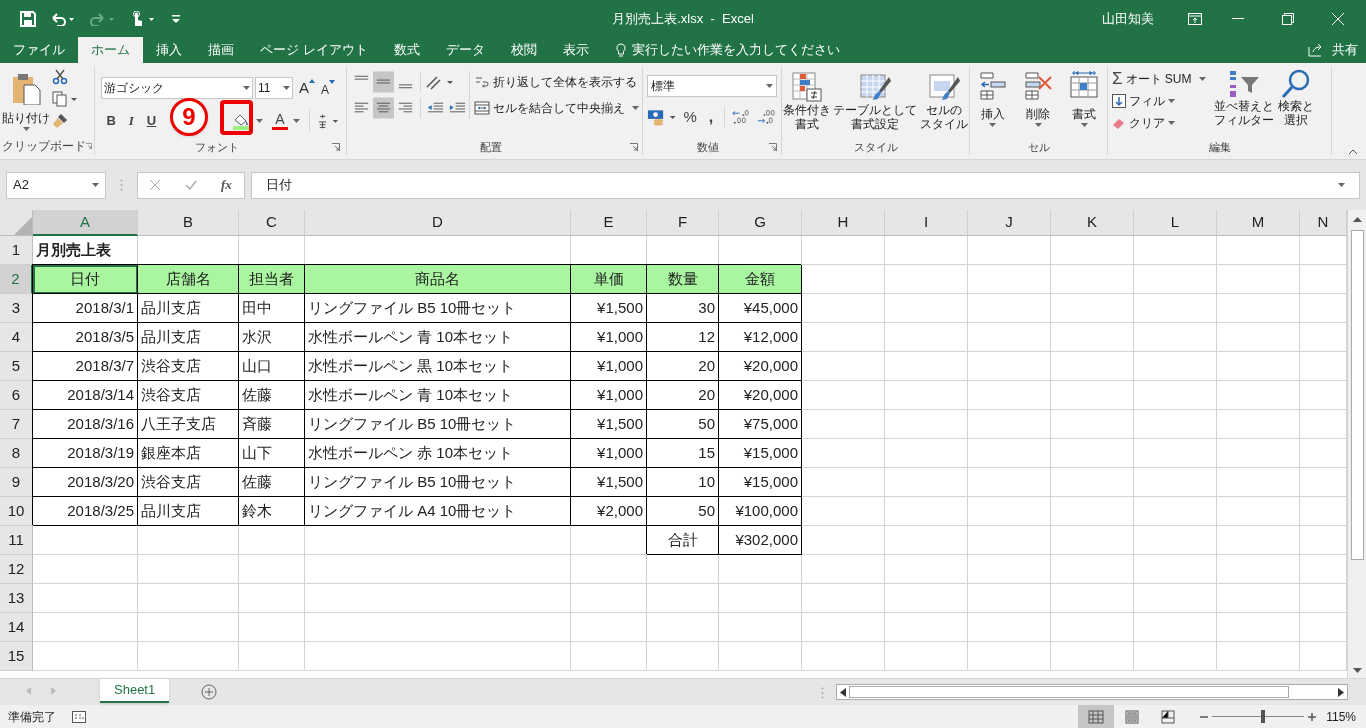 This screenshot has width=1366, height=728. I want to click on ribbon-display-icon, so click(1195, 18).